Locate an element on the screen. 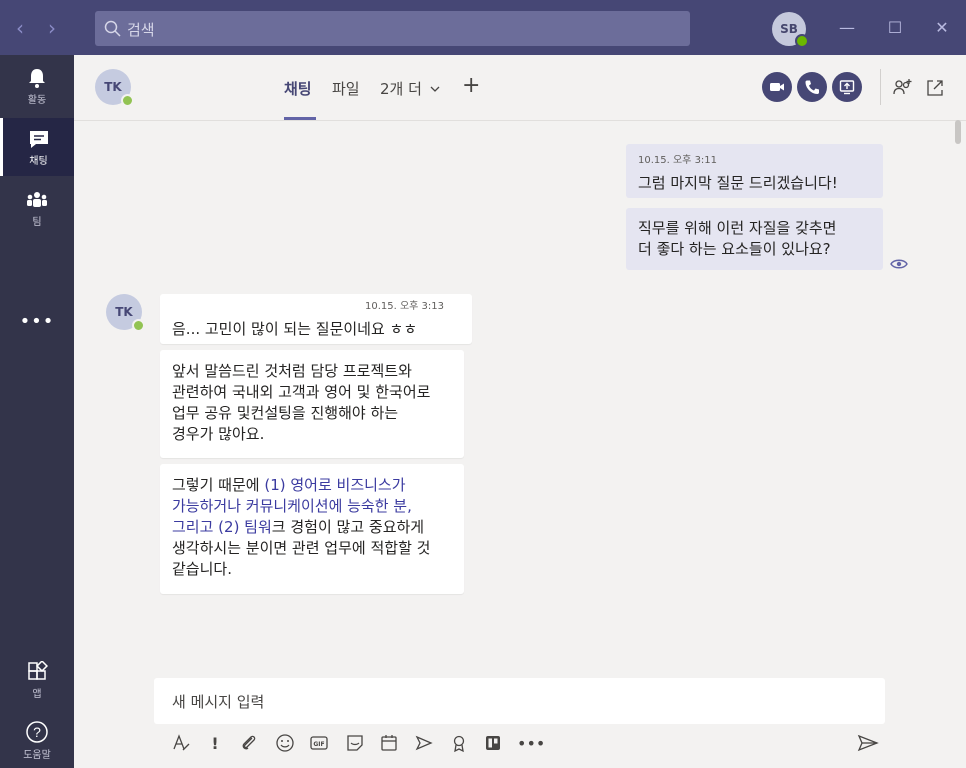 This screenshot has height=768, width=966. more-options-icon: ••• is located at coordinates (531, 744).